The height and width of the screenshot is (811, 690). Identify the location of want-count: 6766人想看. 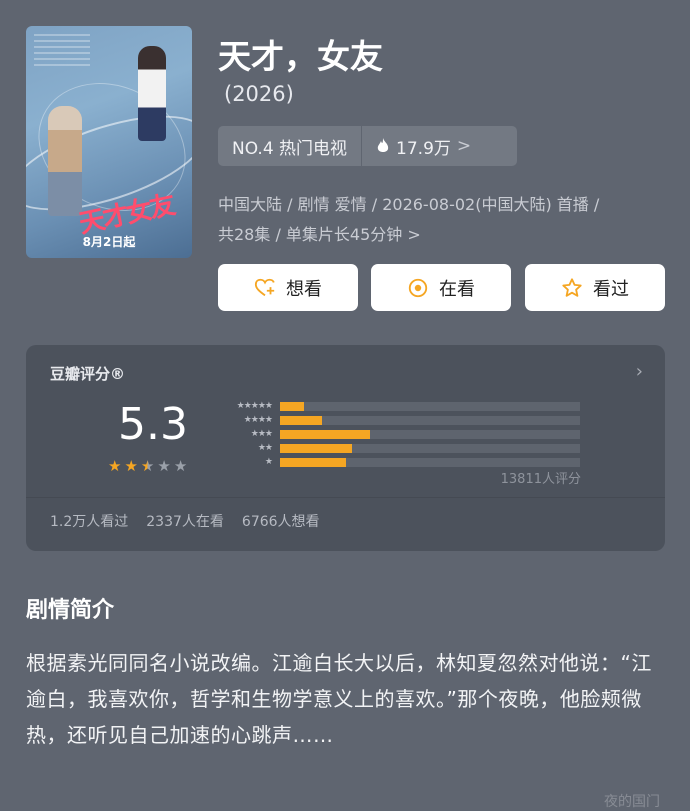
(280, 522).